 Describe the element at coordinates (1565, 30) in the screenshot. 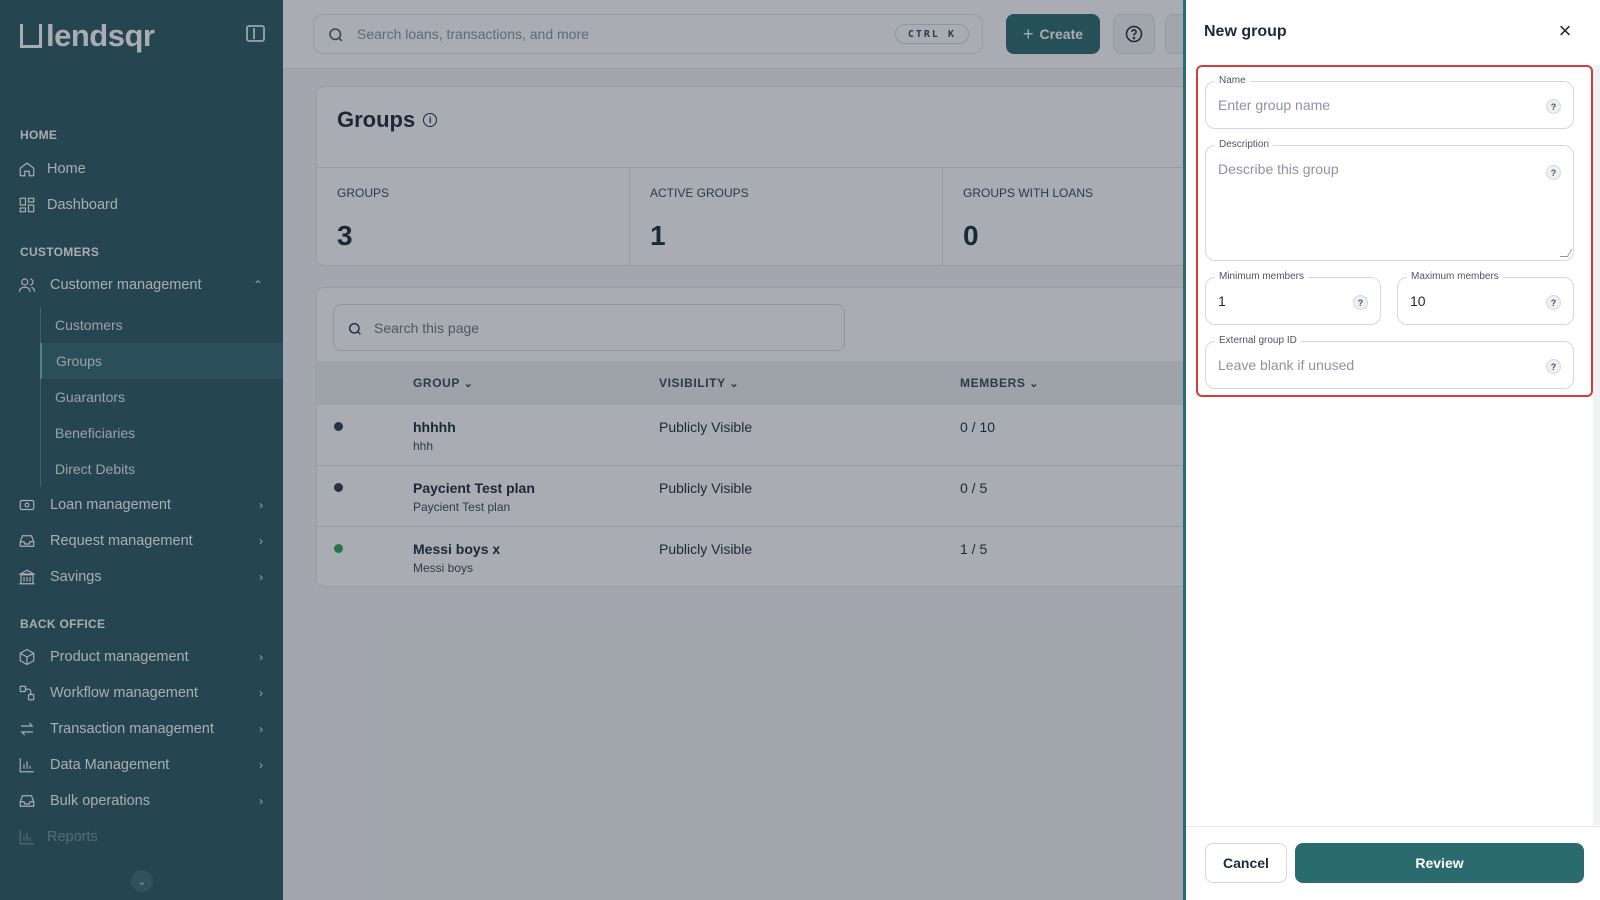

I see `close-icon: ×` at that location.